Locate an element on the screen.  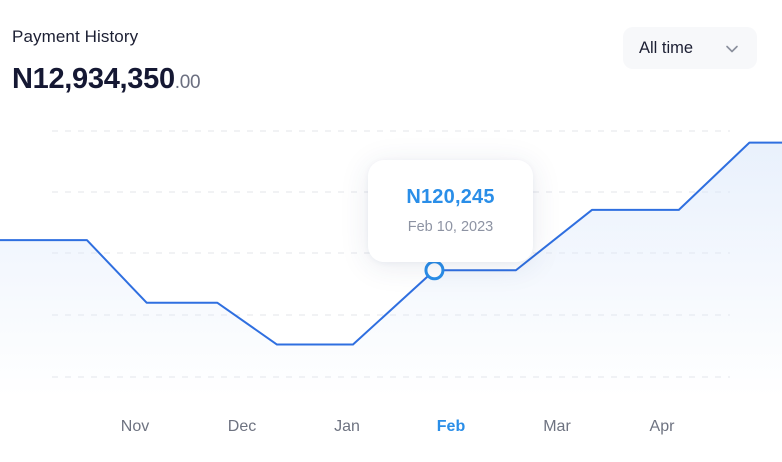
x-tick-label: Mar is located at coordinates (557, 426).